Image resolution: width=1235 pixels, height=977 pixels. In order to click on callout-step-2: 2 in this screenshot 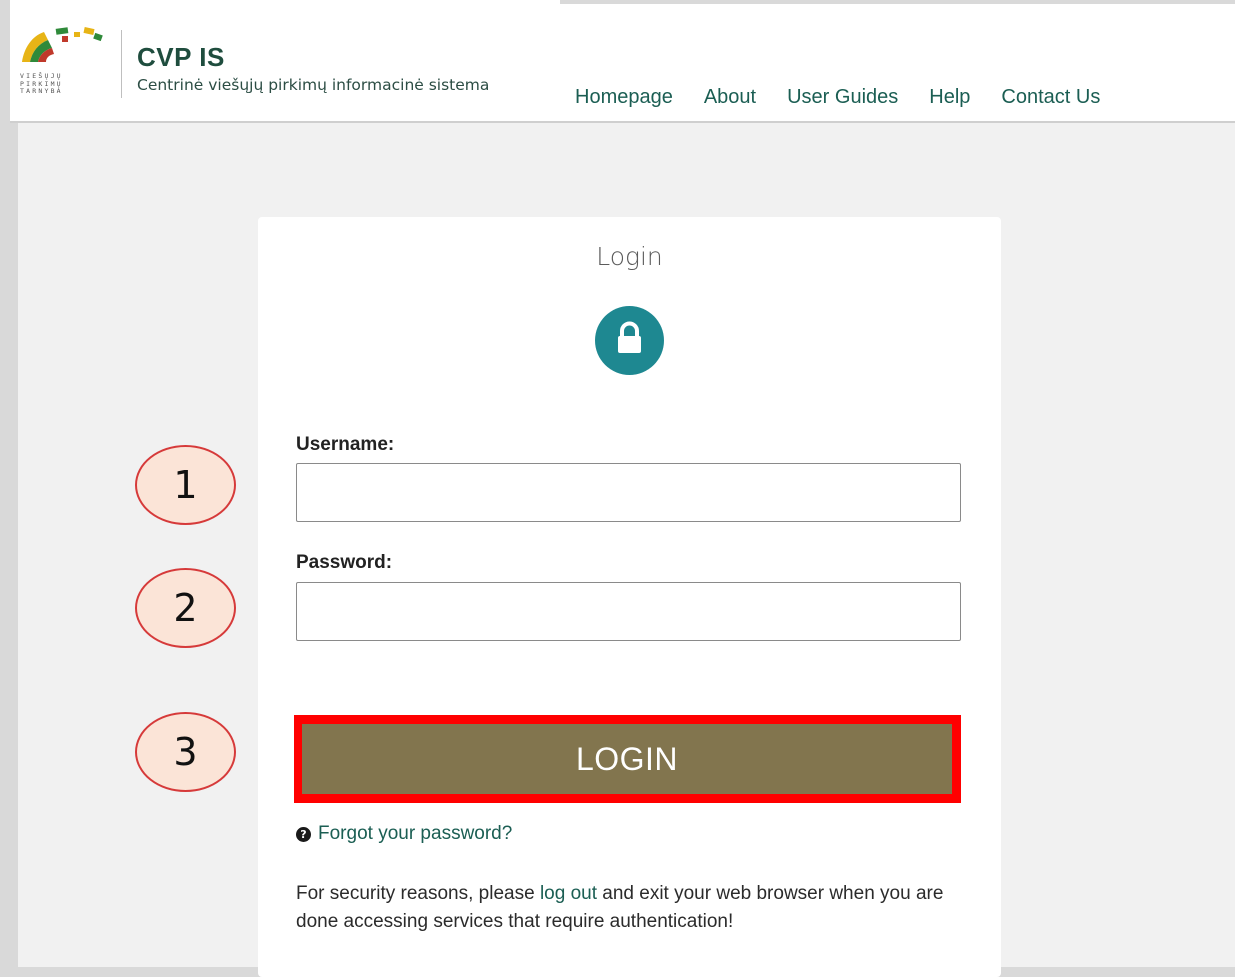, I will do `click(185, 608)`.